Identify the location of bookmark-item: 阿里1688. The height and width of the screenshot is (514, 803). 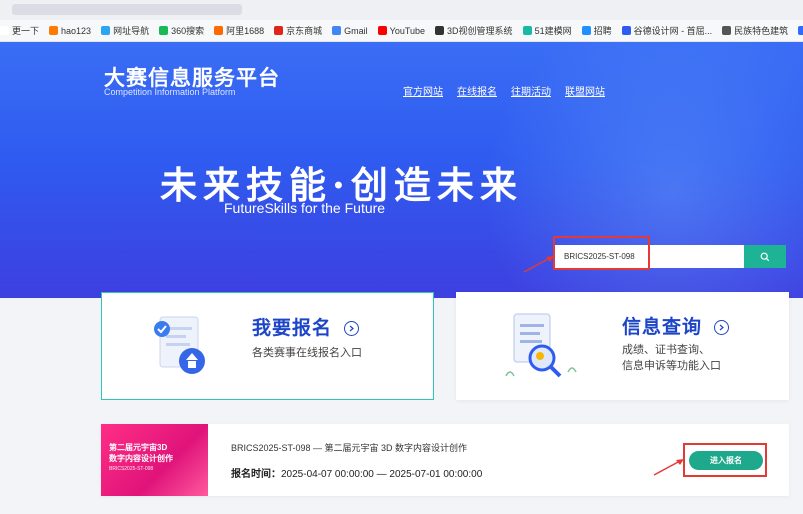
(239, 30).